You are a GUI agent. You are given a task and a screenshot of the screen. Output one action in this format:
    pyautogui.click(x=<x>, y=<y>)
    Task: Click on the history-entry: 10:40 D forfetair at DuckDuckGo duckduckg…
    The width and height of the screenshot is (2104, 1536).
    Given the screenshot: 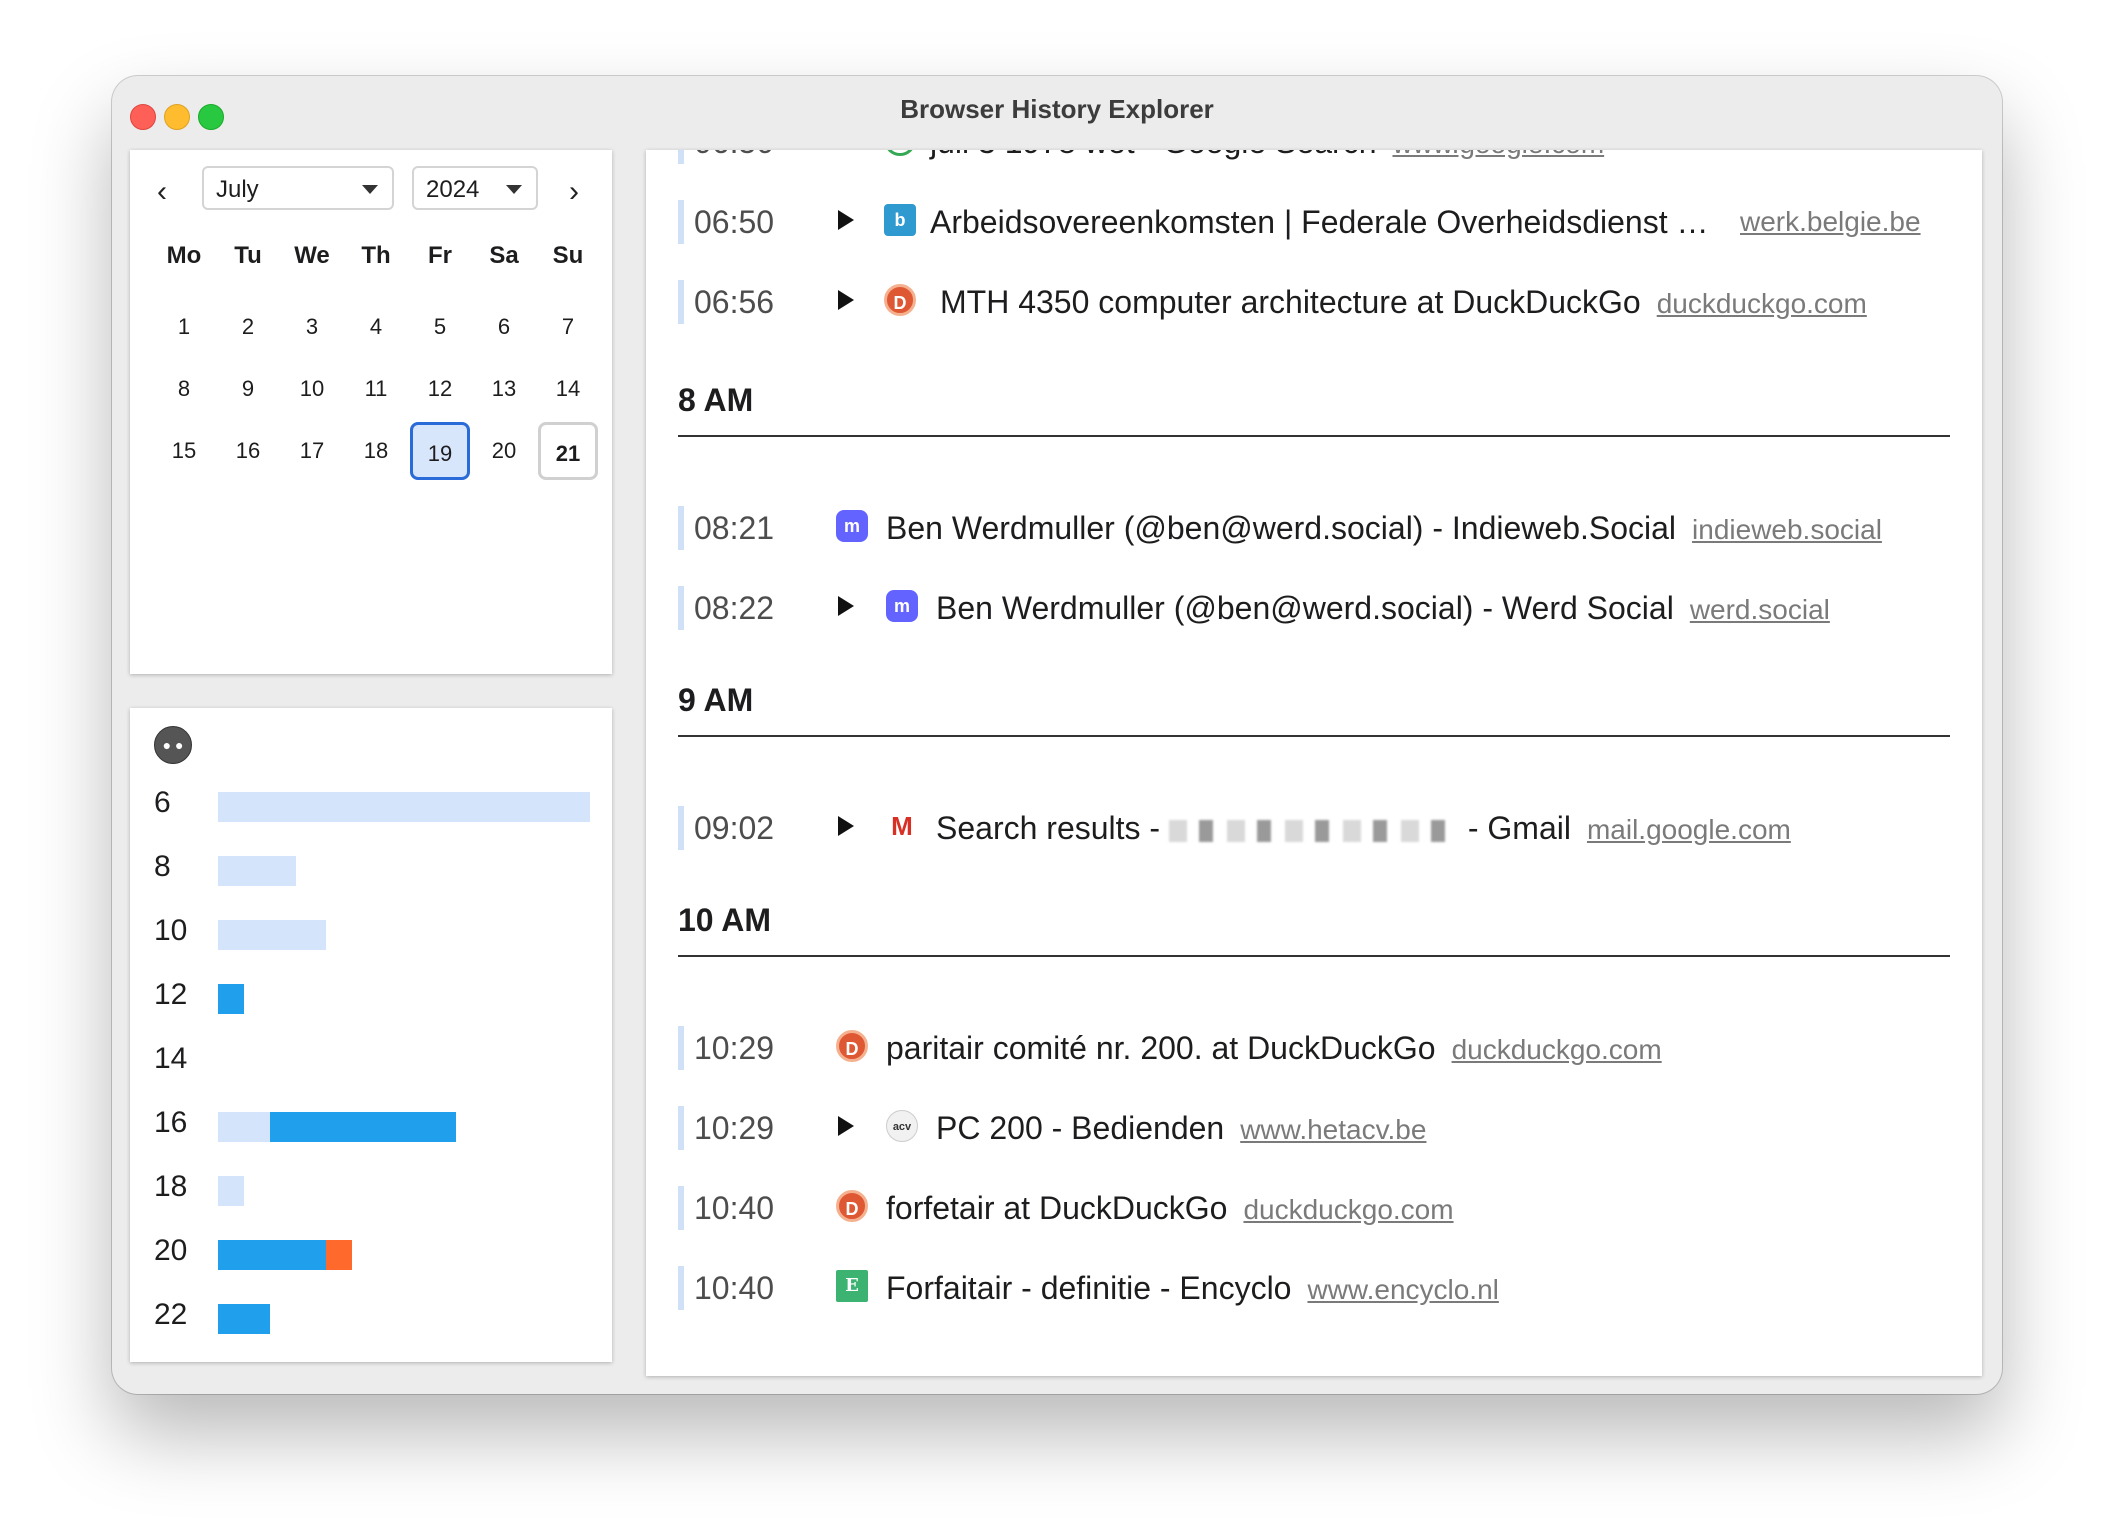 What is the action you would take?
    pyautogui.click(x=1314, y=1210)
    